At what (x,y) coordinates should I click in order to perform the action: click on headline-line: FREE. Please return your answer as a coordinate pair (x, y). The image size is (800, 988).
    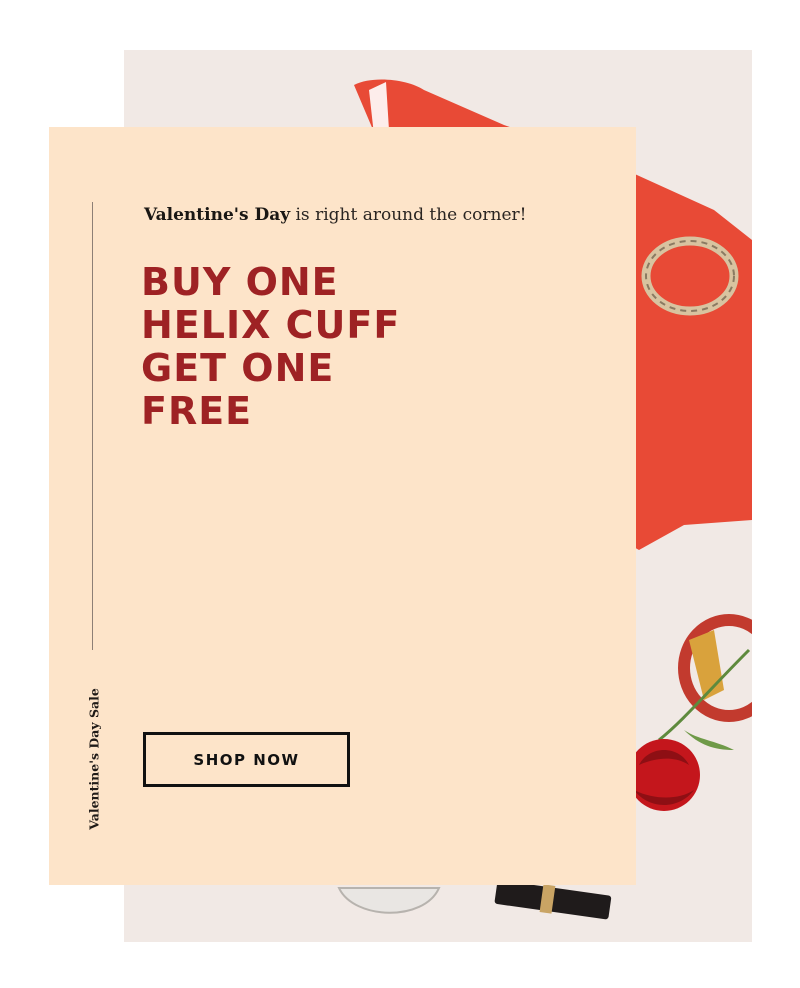
    Looking at the image, I should click on (197, 411).